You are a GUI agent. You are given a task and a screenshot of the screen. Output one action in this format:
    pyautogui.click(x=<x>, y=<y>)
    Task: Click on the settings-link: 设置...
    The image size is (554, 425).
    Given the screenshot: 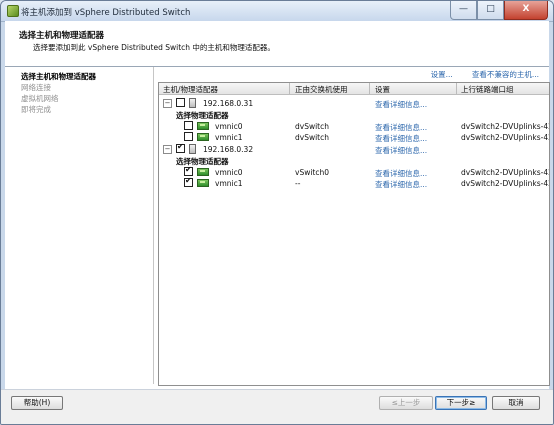 What is the action you would take?
    pyautogui.click(x=442, y=74)
    